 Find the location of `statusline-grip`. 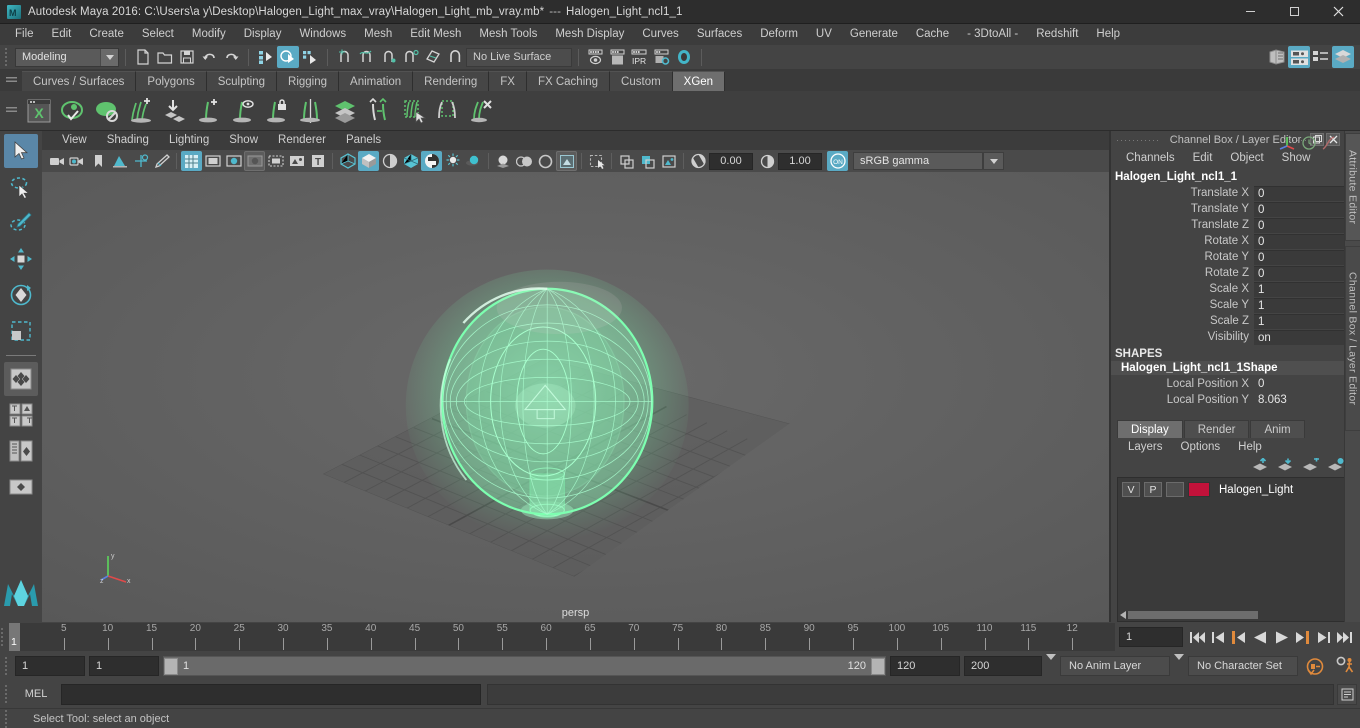

statusline-grip is located at coordinates (7, 57).